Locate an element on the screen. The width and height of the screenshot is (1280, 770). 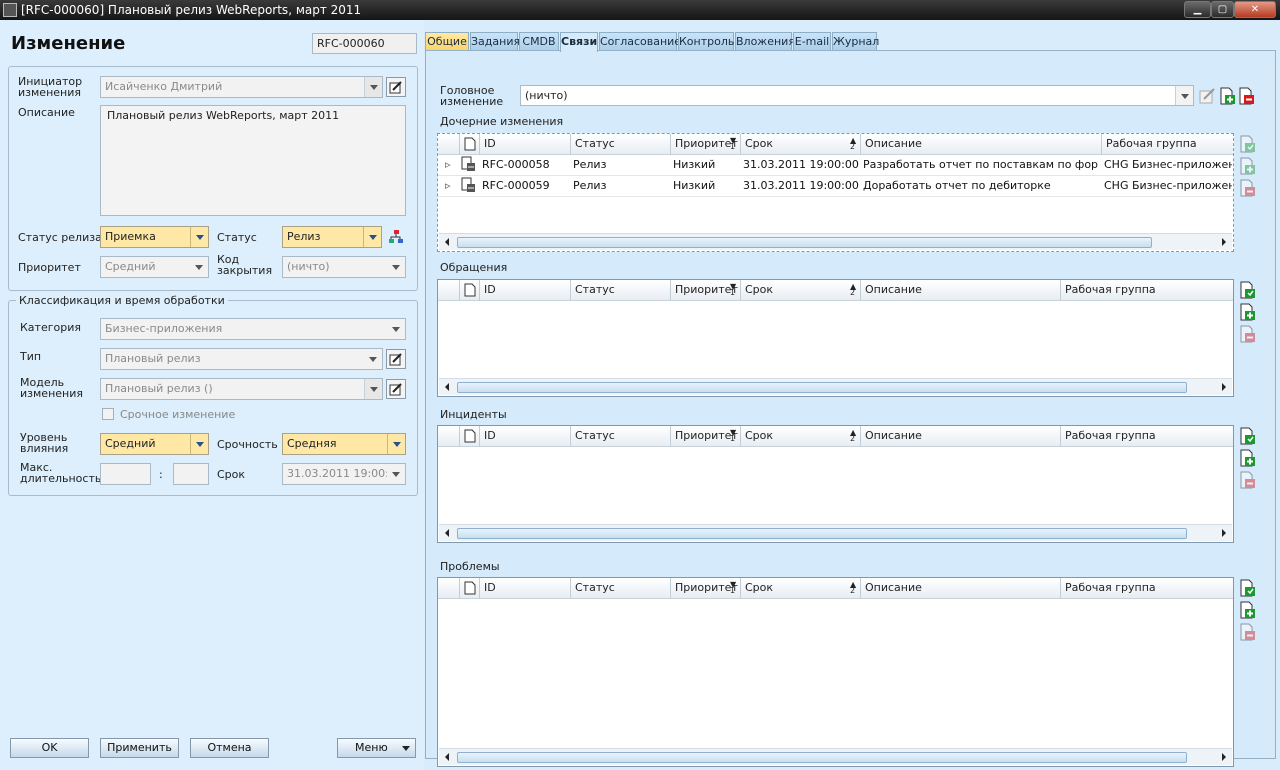
edit-type-button is located at coordinates (396, 359).